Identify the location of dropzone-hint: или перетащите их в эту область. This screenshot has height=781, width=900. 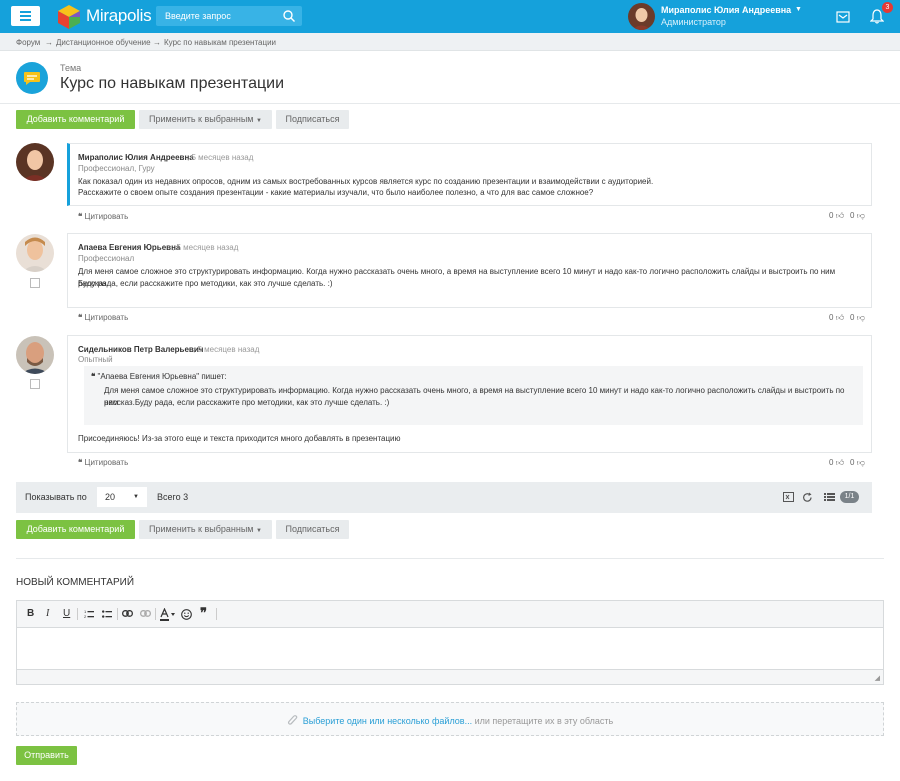
(543, 721).